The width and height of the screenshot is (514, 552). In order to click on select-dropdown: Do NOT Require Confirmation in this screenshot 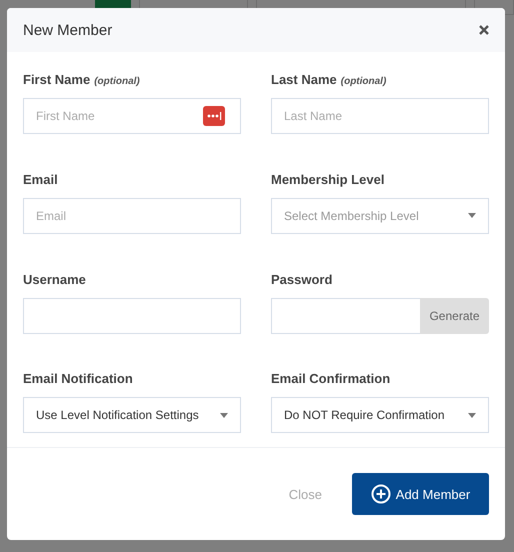, I will do `click(380, 415)`.